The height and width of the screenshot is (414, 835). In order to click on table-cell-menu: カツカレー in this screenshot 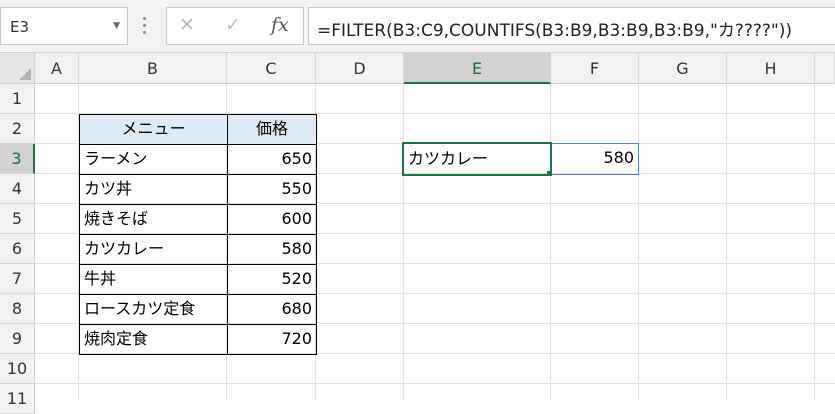, I will do `click(153, 249)`.